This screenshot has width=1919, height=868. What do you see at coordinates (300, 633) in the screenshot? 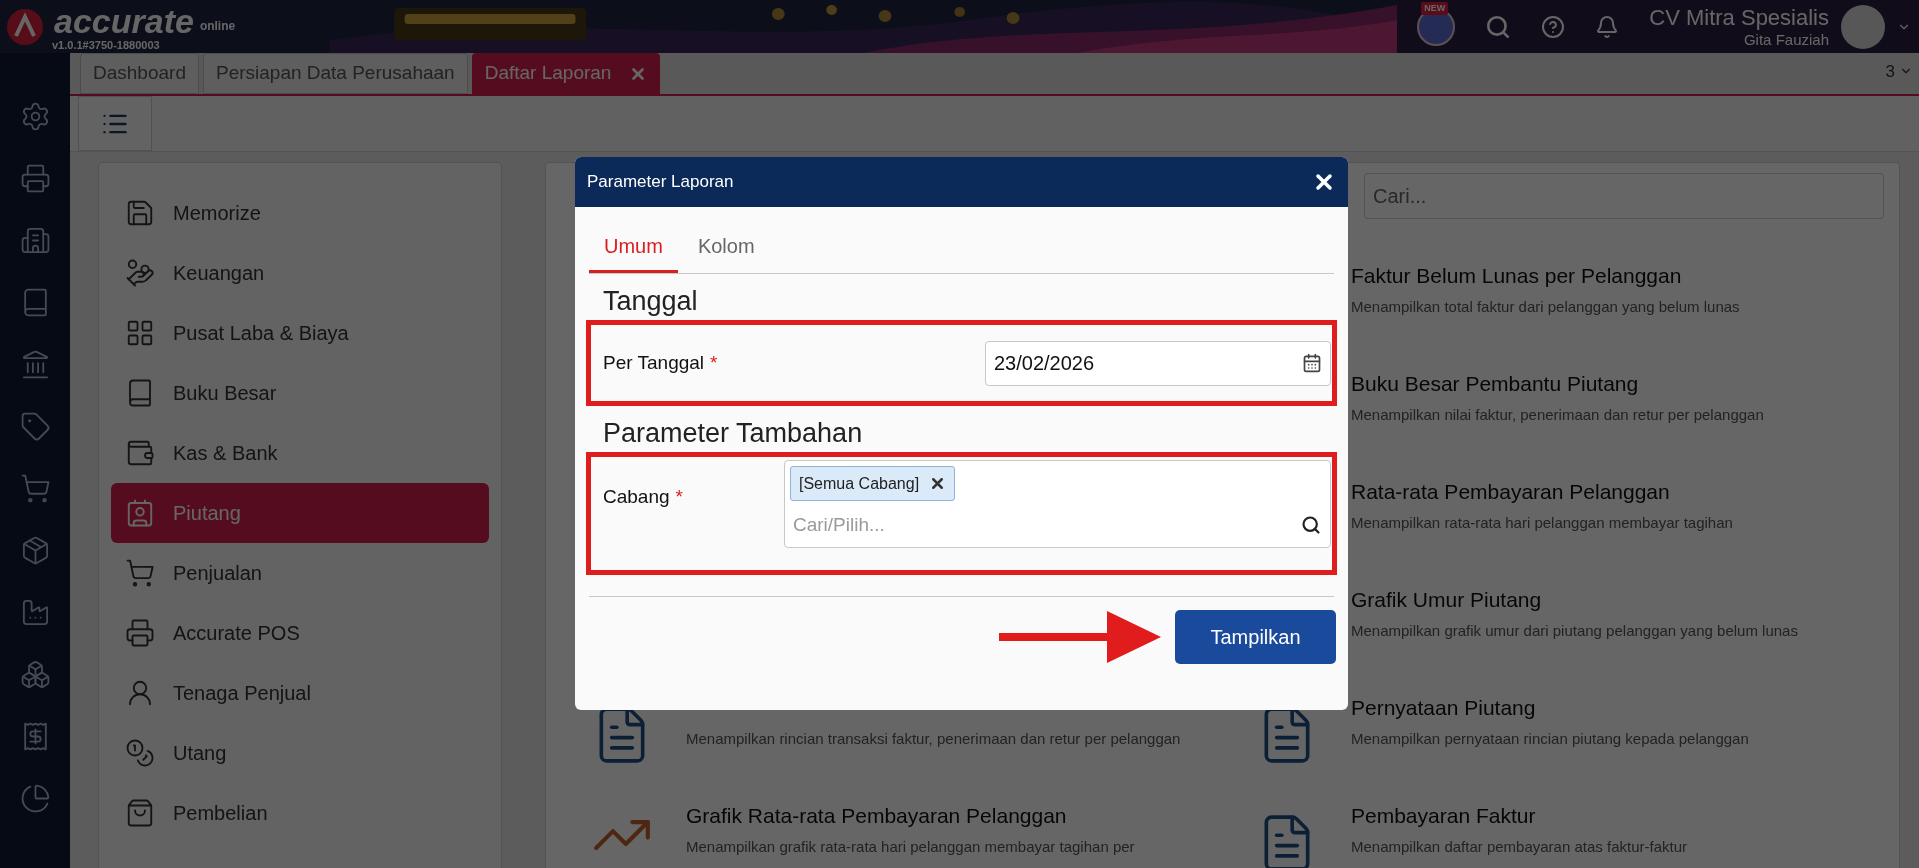
I see `category-item: Accurate POS` at bounding box center [300, 633].